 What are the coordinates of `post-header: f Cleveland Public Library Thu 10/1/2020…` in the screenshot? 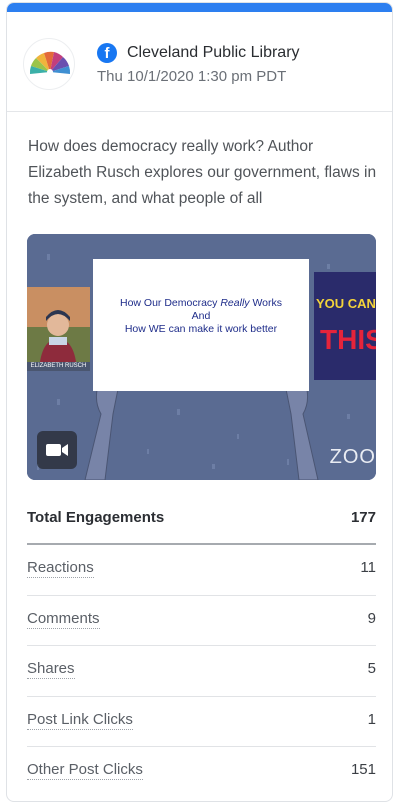 It's located at (199, 62).